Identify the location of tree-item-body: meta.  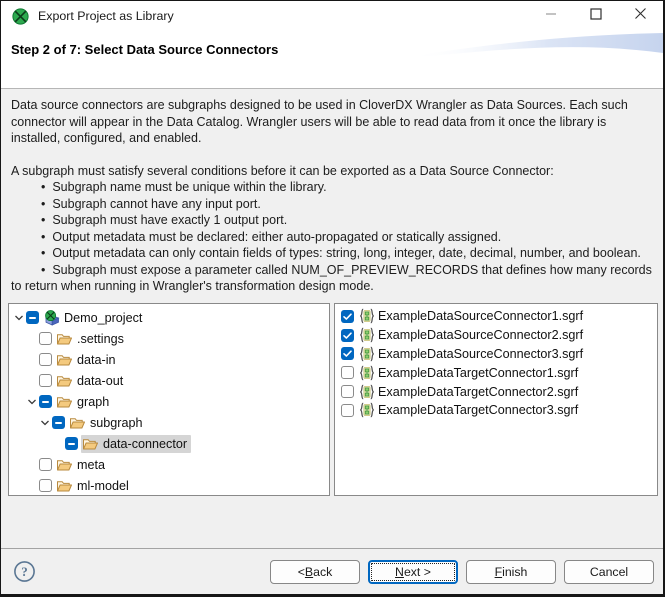
(82, 465).